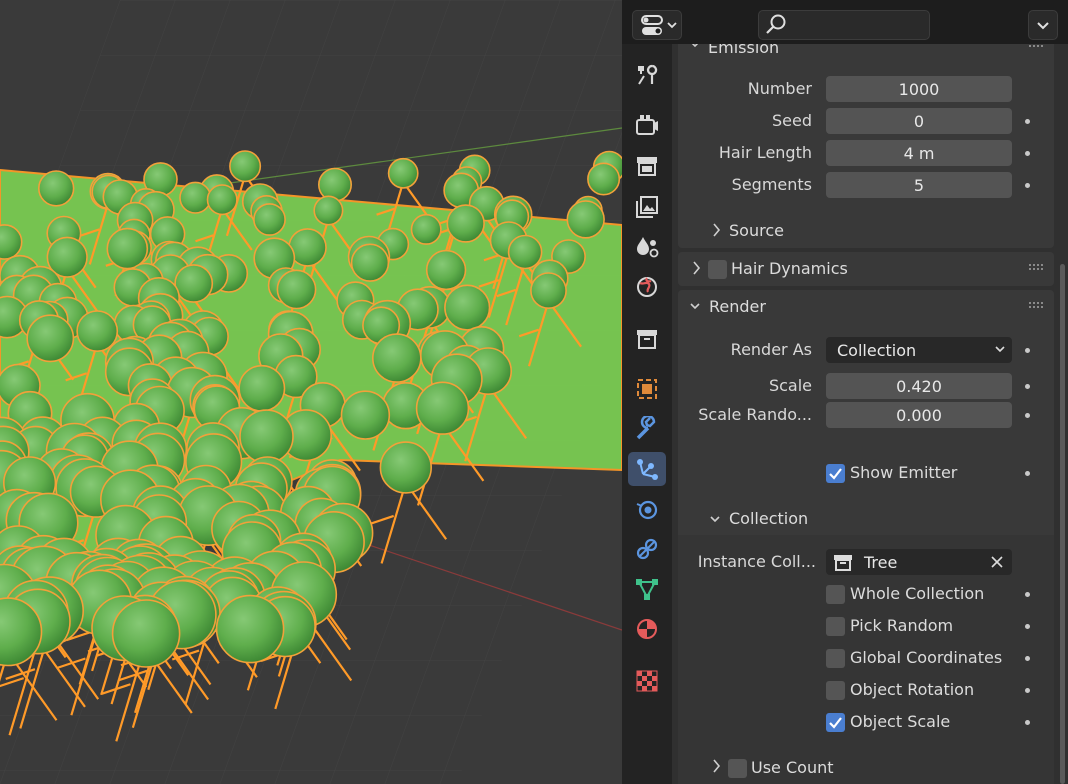  What do you see at coordinates (647, 589) in the screenshot?
I see `tab-data` at bounding box center [647, 589].